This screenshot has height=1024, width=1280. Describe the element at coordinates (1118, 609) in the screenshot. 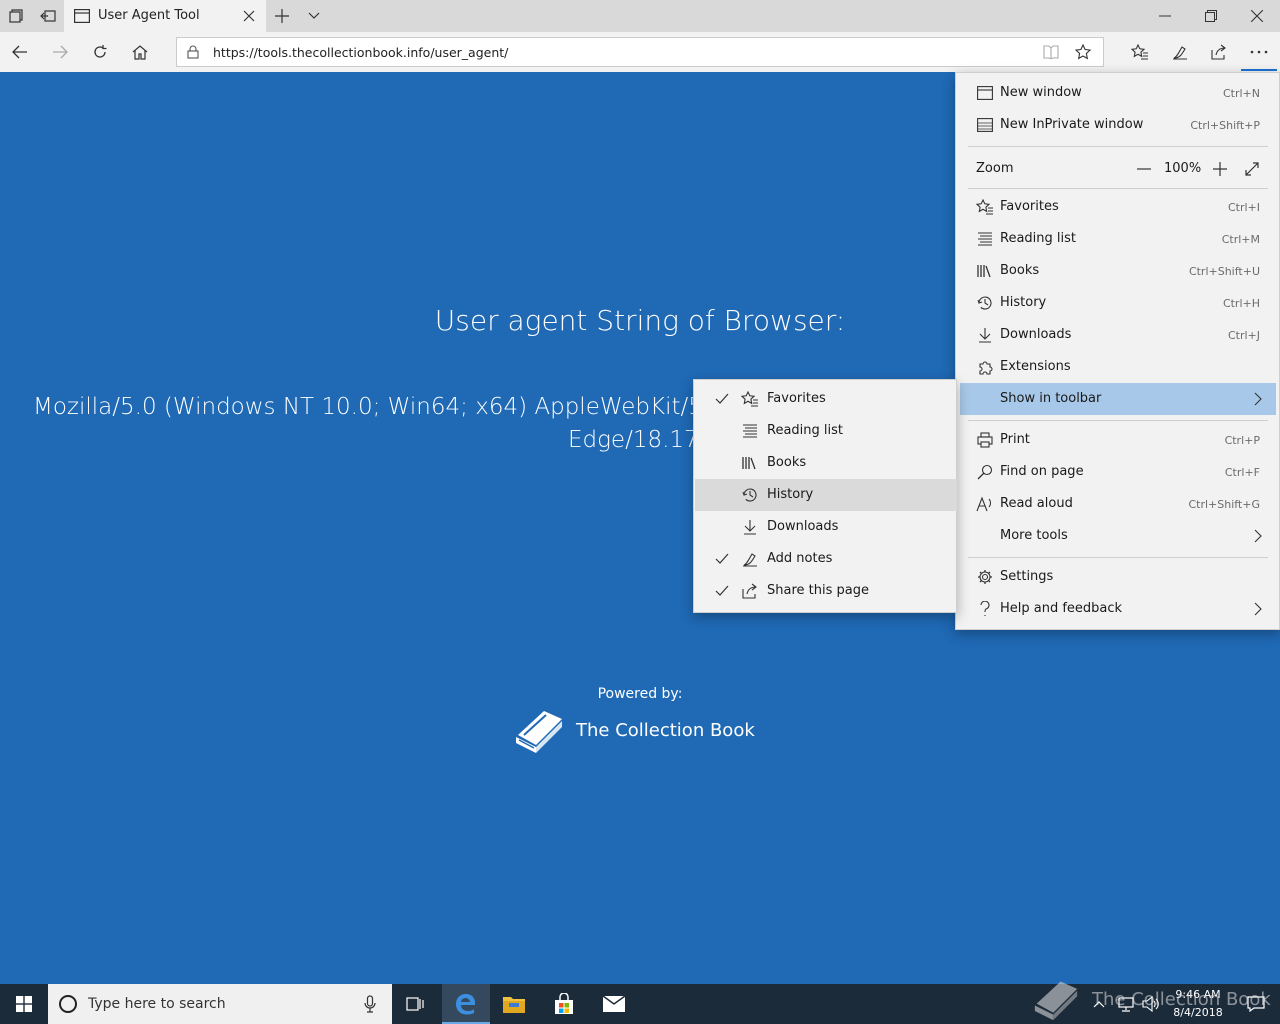

I see `menu-item-help-and-feedback: Help and feedback` at that location.